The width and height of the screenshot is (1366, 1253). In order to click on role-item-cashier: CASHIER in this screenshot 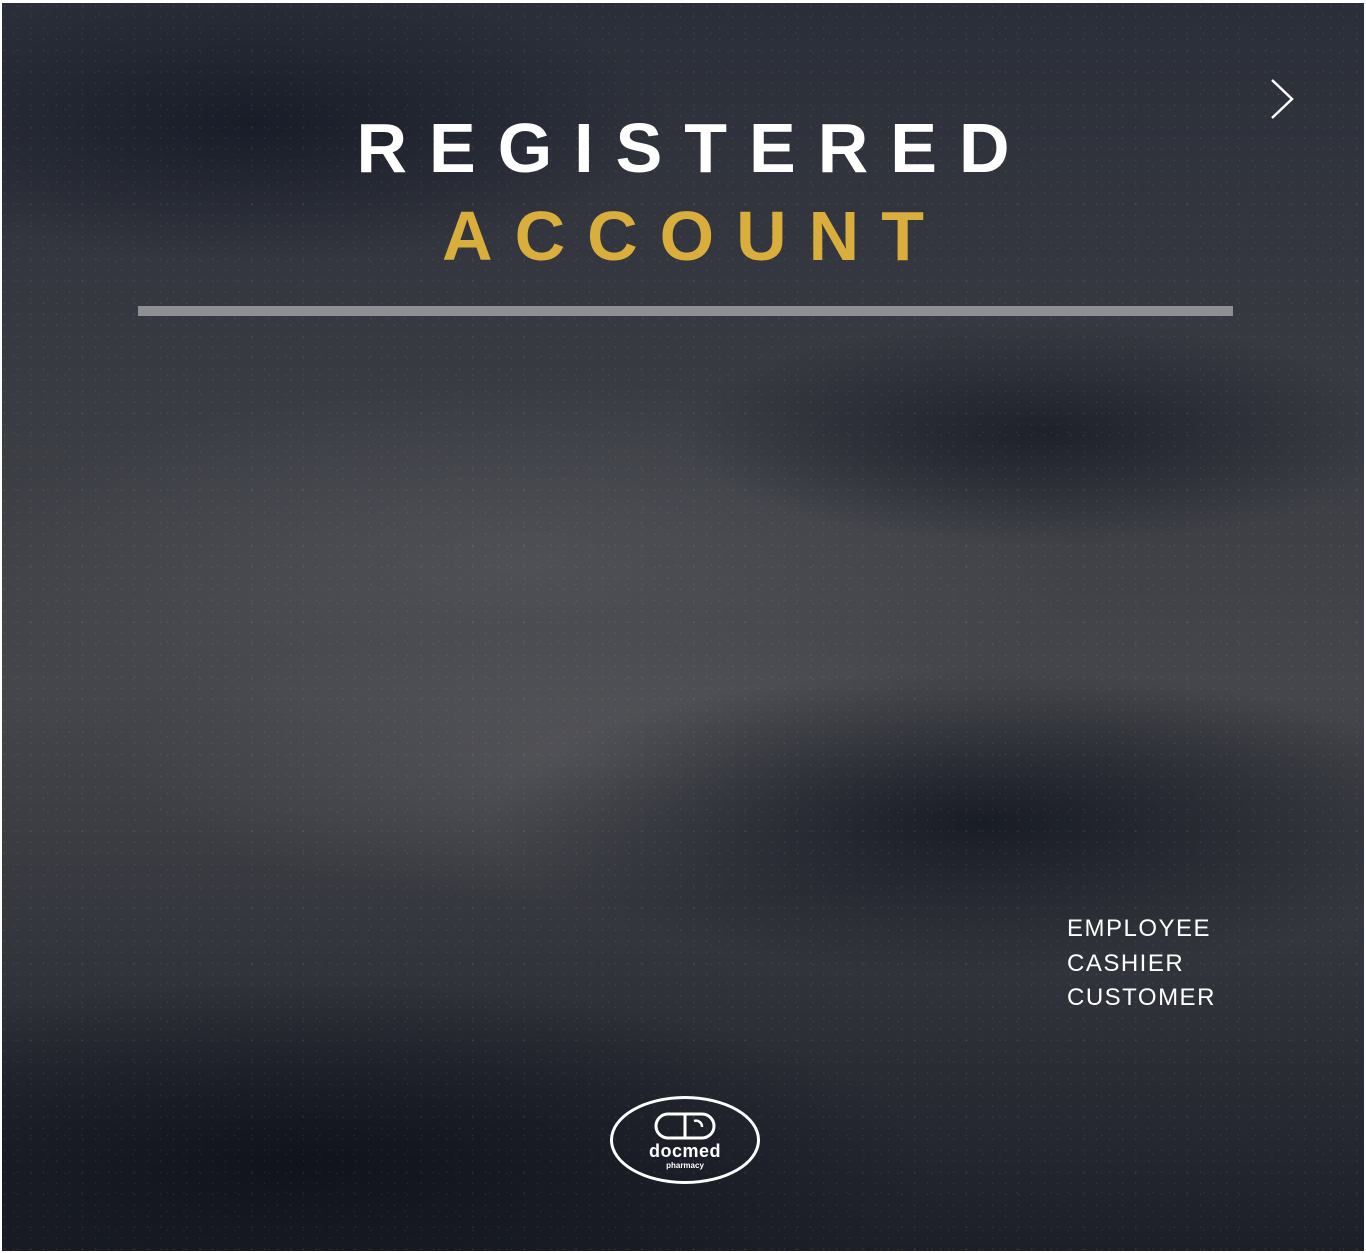, I will do `click(1141, 964)`.